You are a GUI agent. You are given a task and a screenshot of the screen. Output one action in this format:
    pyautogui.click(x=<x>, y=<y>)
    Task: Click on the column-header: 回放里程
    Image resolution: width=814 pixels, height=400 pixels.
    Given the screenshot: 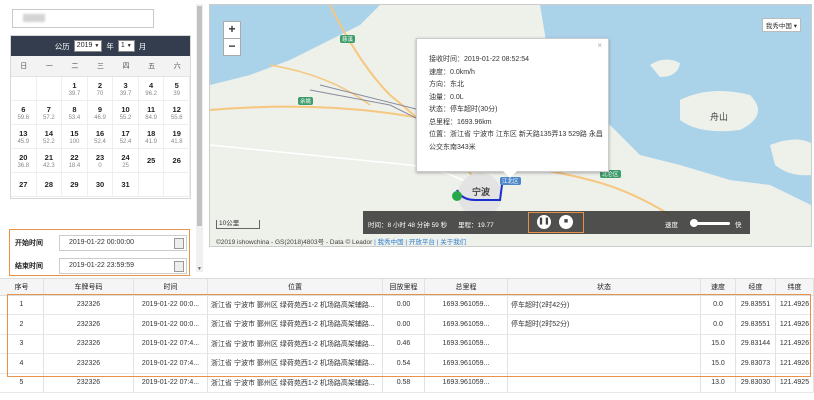 What is the action you would take?
    pyautogui.click(x=404, y=287)
    